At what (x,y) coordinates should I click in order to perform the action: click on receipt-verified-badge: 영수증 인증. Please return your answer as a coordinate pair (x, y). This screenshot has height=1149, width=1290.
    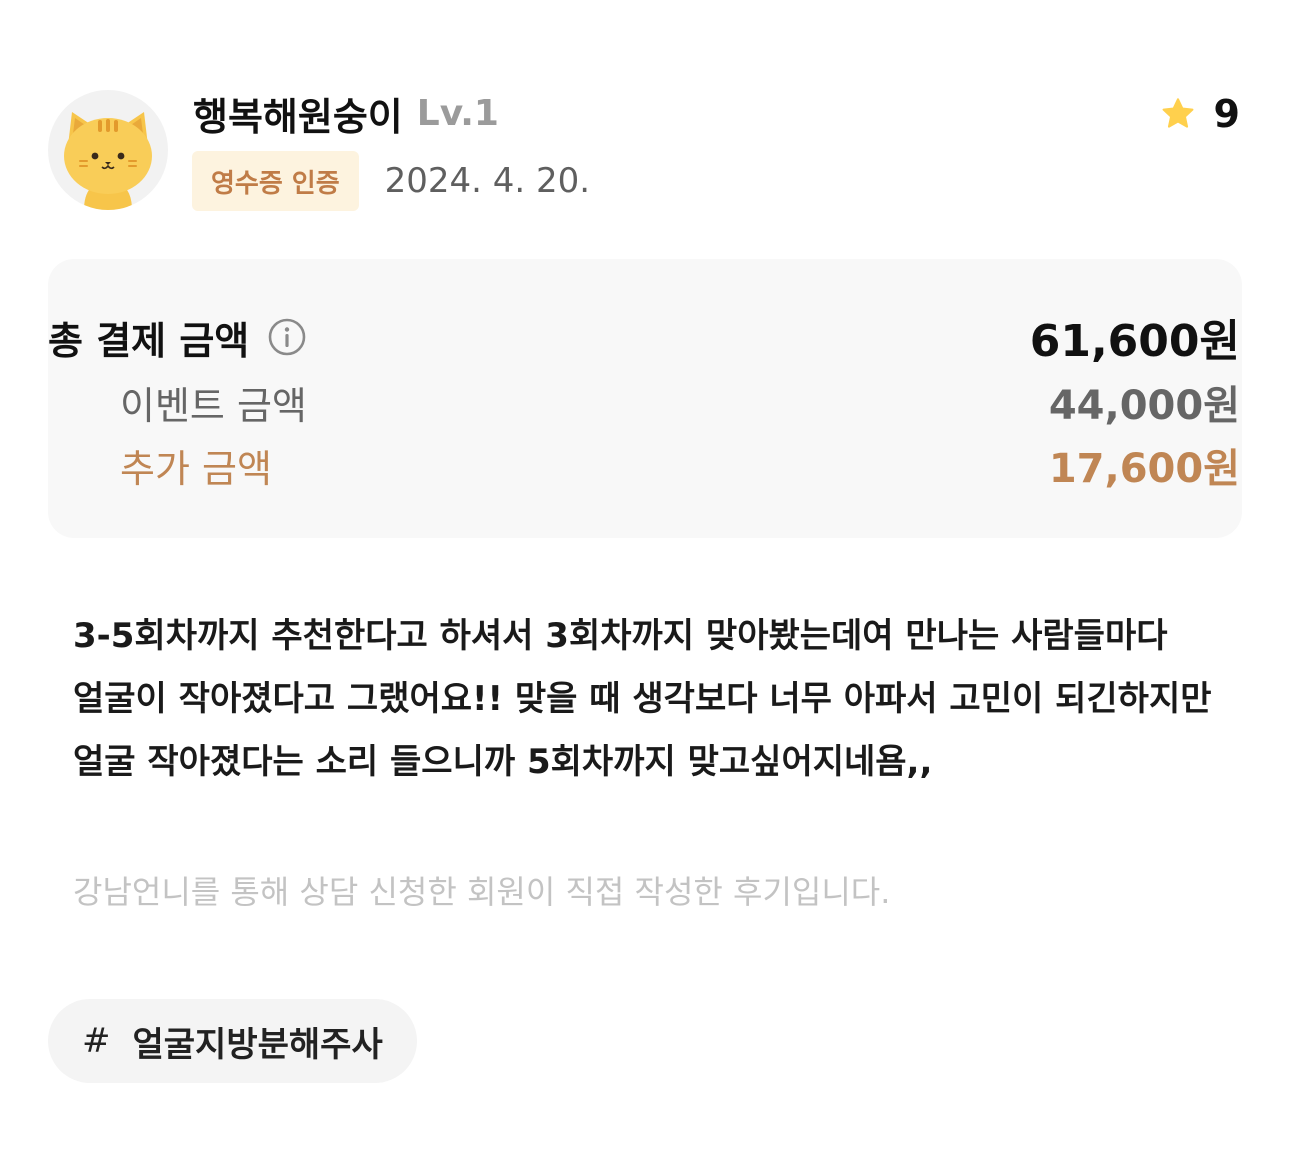
    Looking at the image, I should click on (275, 181).